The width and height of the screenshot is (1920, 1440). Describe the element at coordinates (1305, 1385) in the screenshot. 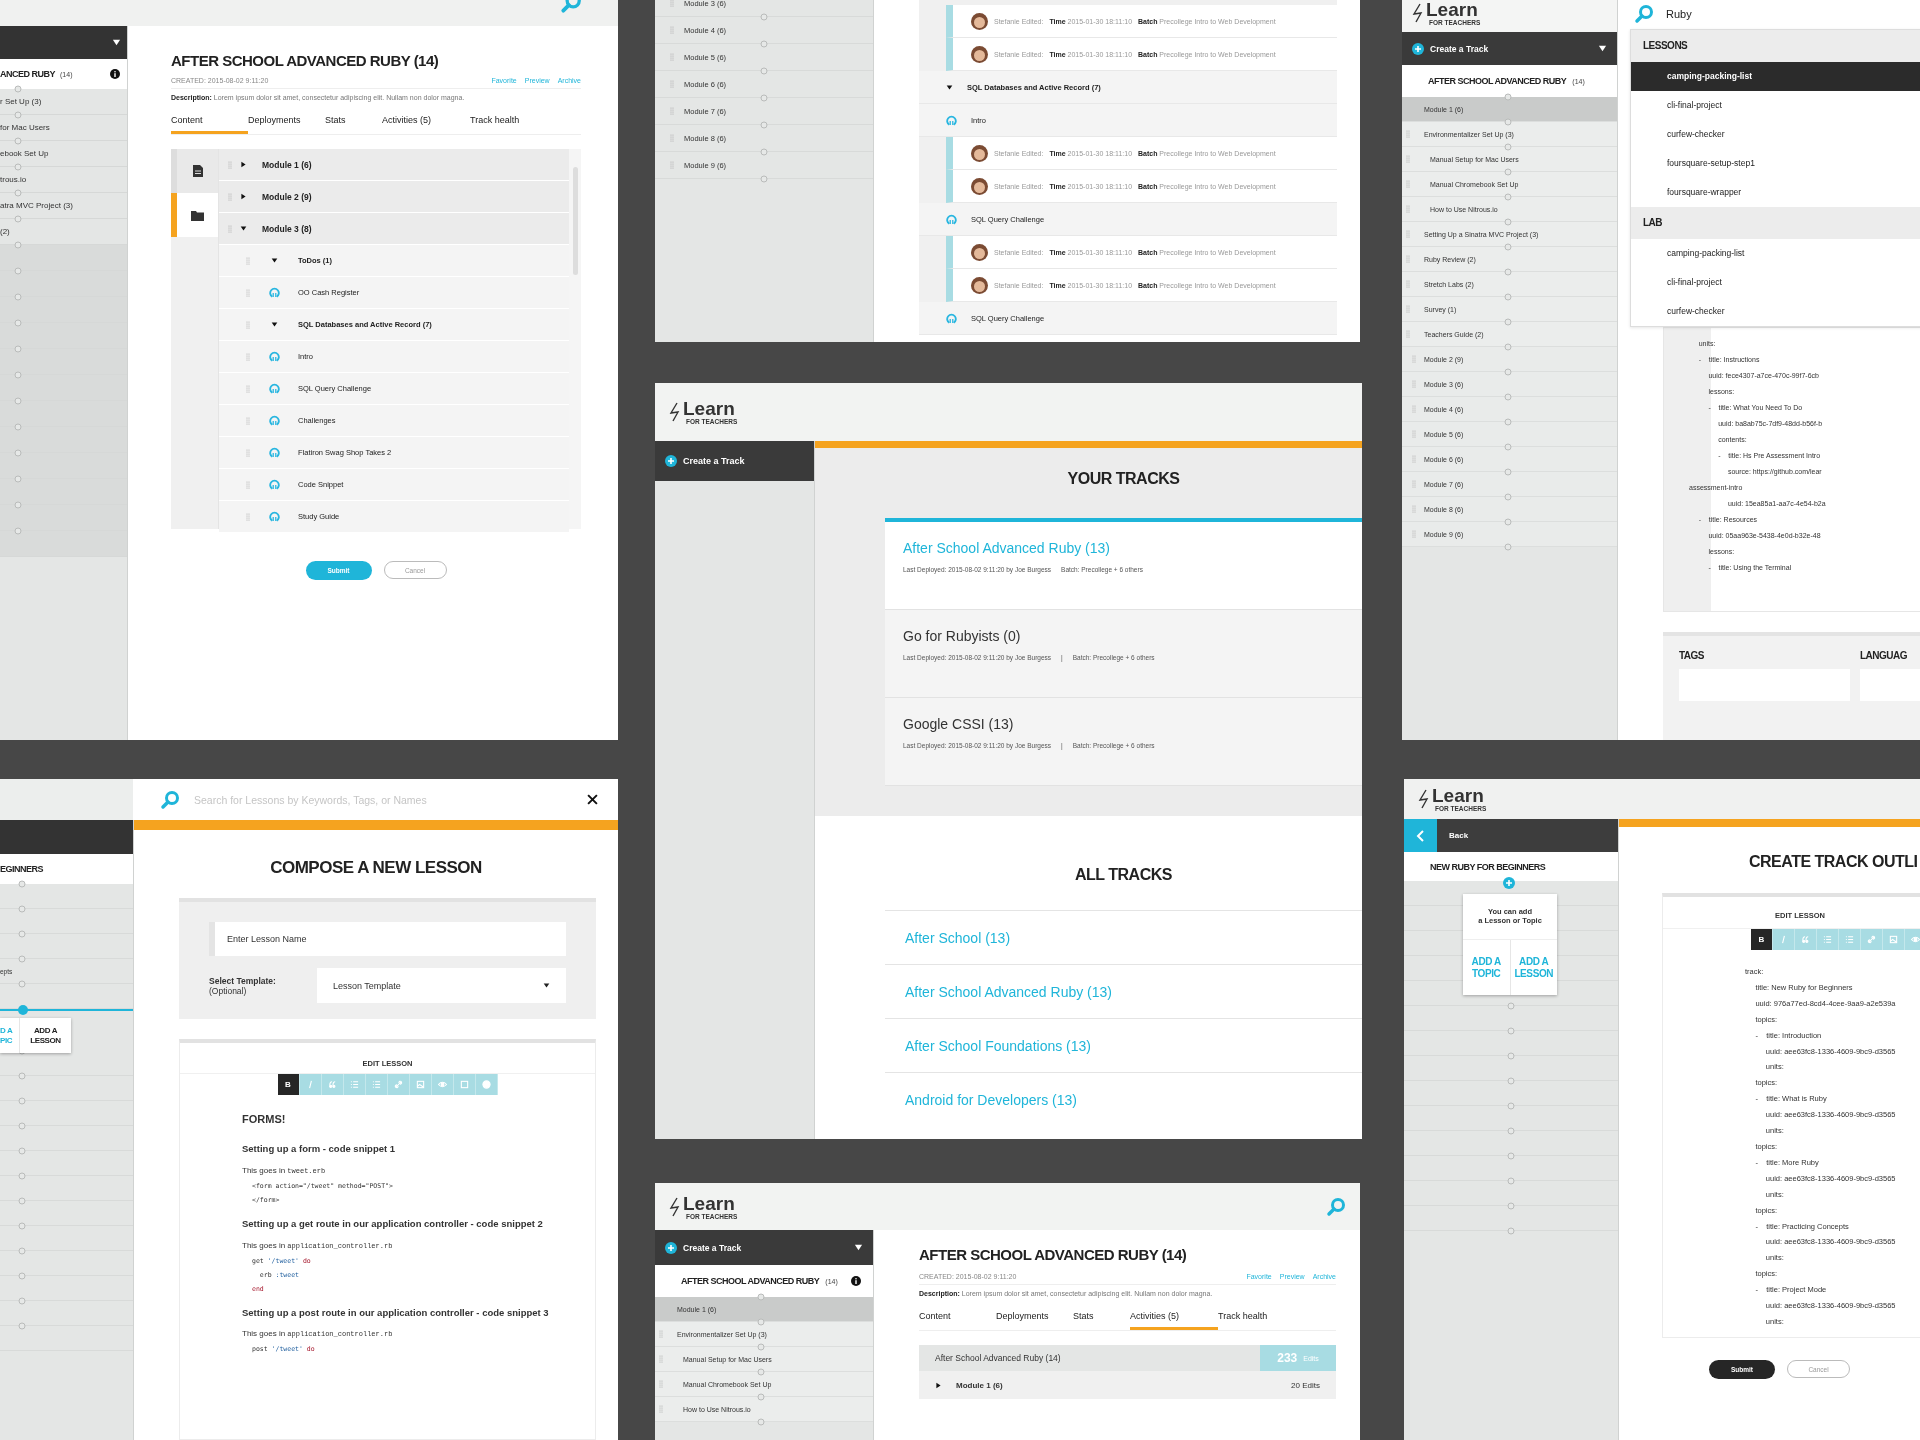

I see `edit-count: 20 Edits` at that location.